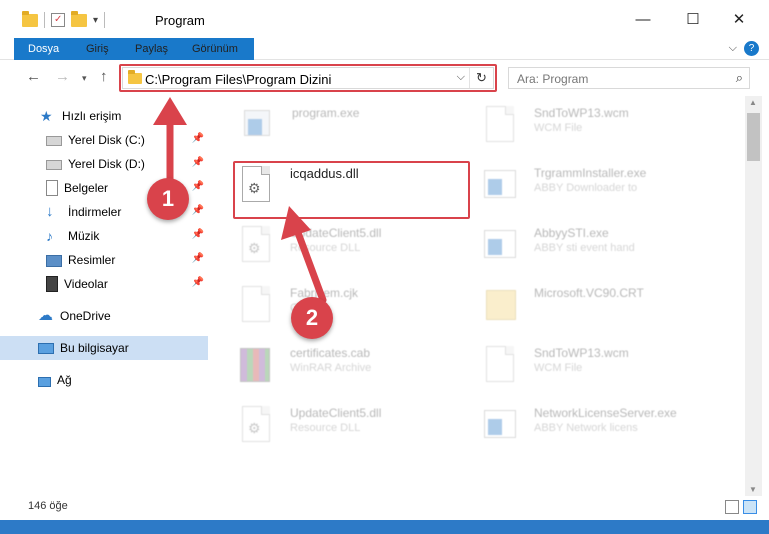 This screenshot has height=534, width=769. I want to click on search-input: Ara: Program, so click(552, 79).